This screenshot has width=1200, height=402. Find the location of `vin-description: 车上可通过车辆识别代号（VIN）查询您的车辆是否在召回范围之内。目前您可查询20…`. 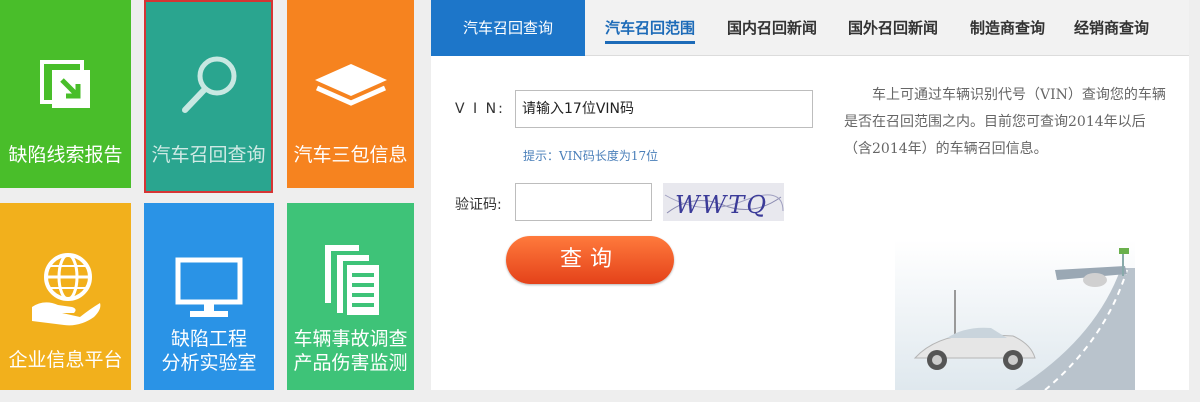

vin-description: 车上可通过车辆识别代号（VIN）查询您的车辆是否在召回范围之内。目前您可查询20… is located at coordinates (1005, 122).